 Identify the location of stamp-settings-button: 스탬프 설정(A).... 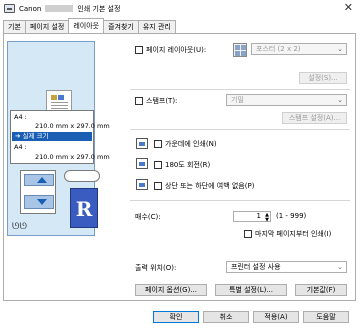
(314, 118).